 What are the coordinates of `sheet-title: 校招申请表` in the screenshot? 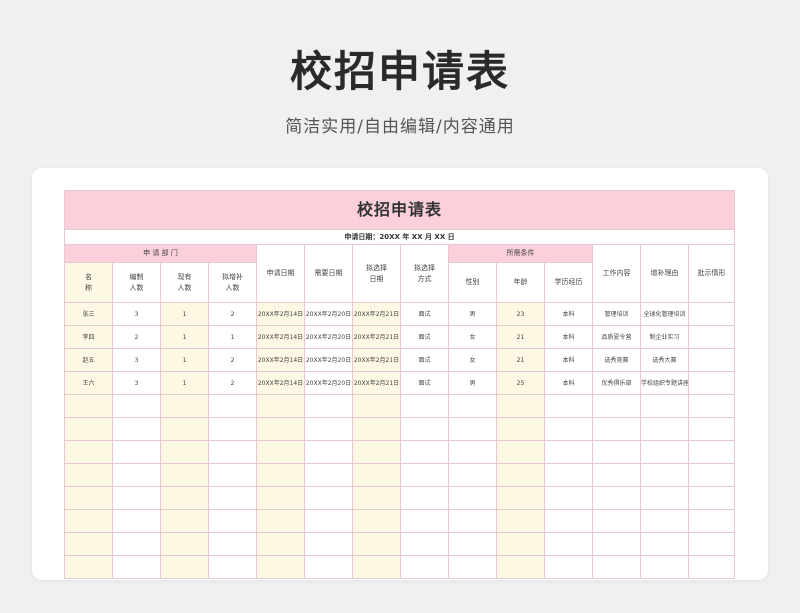 It's located at (400, 210).